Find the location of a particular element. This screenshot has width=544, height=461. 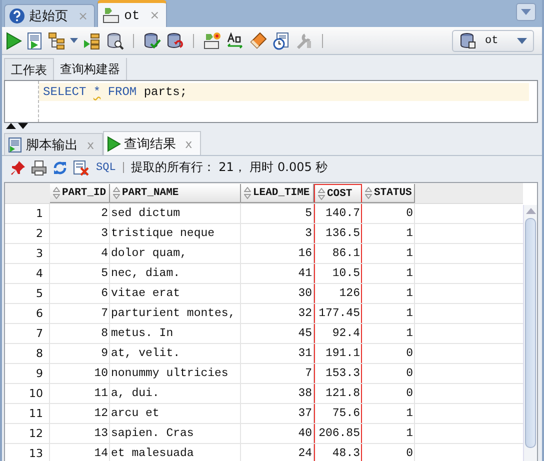

table-cell: 31 is located at coordinates (277, 353).